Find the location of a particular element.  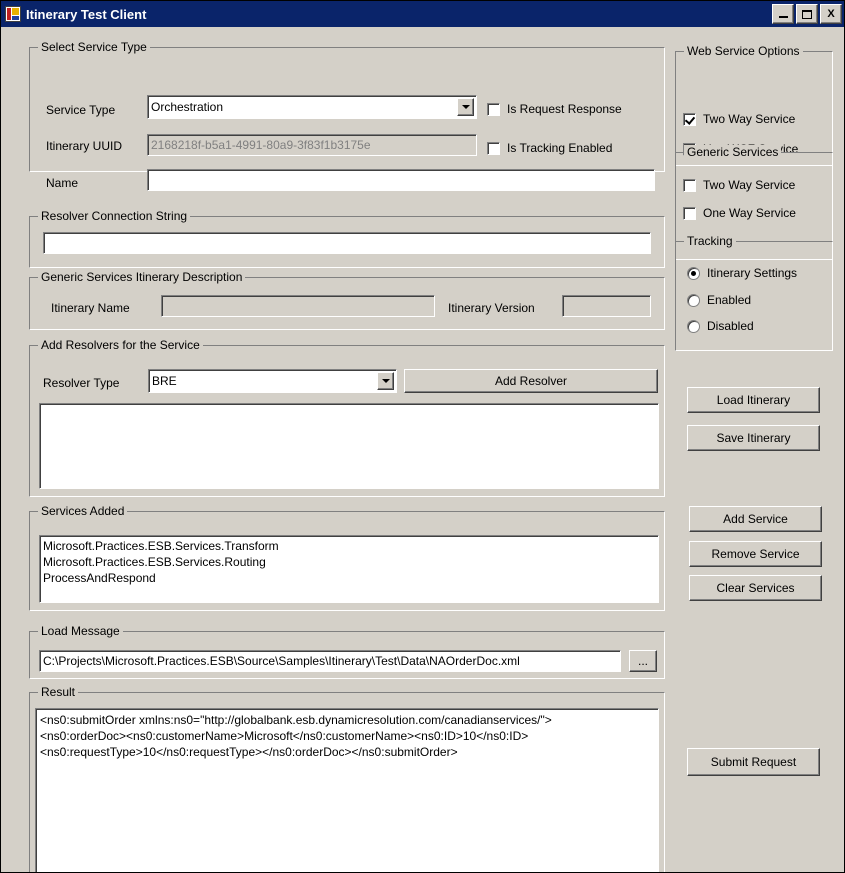

itinerary-uuid-label: Itinerary UUID is located at coordinates (84, 146).